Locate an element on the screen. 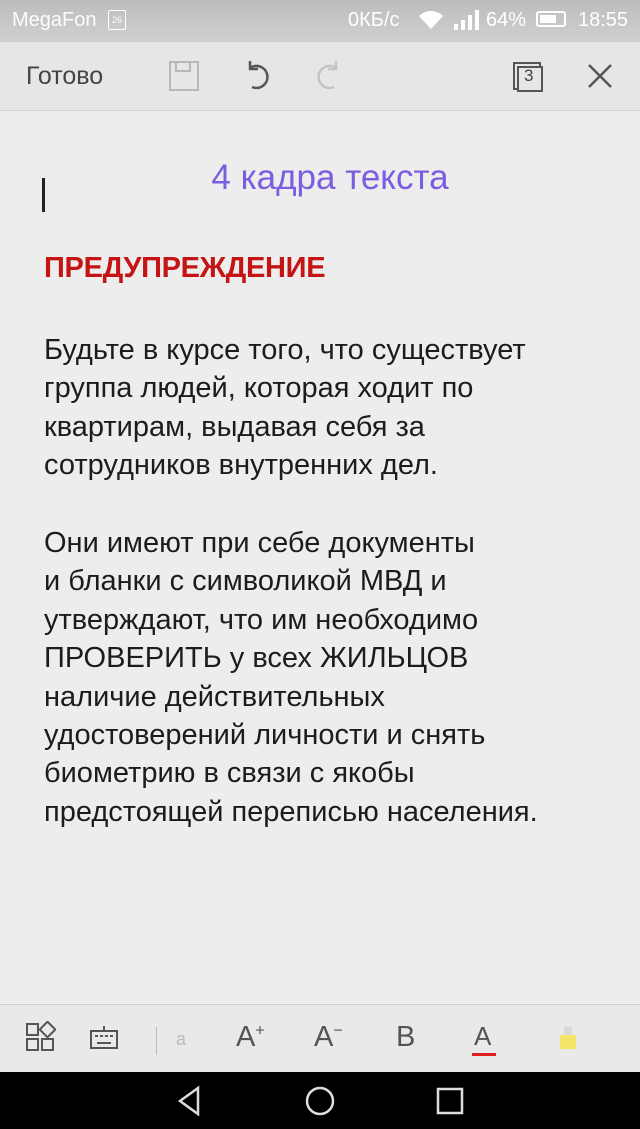 The image size is (640, 1129). battery-percent: 64% is located at coordinates (506, 20).